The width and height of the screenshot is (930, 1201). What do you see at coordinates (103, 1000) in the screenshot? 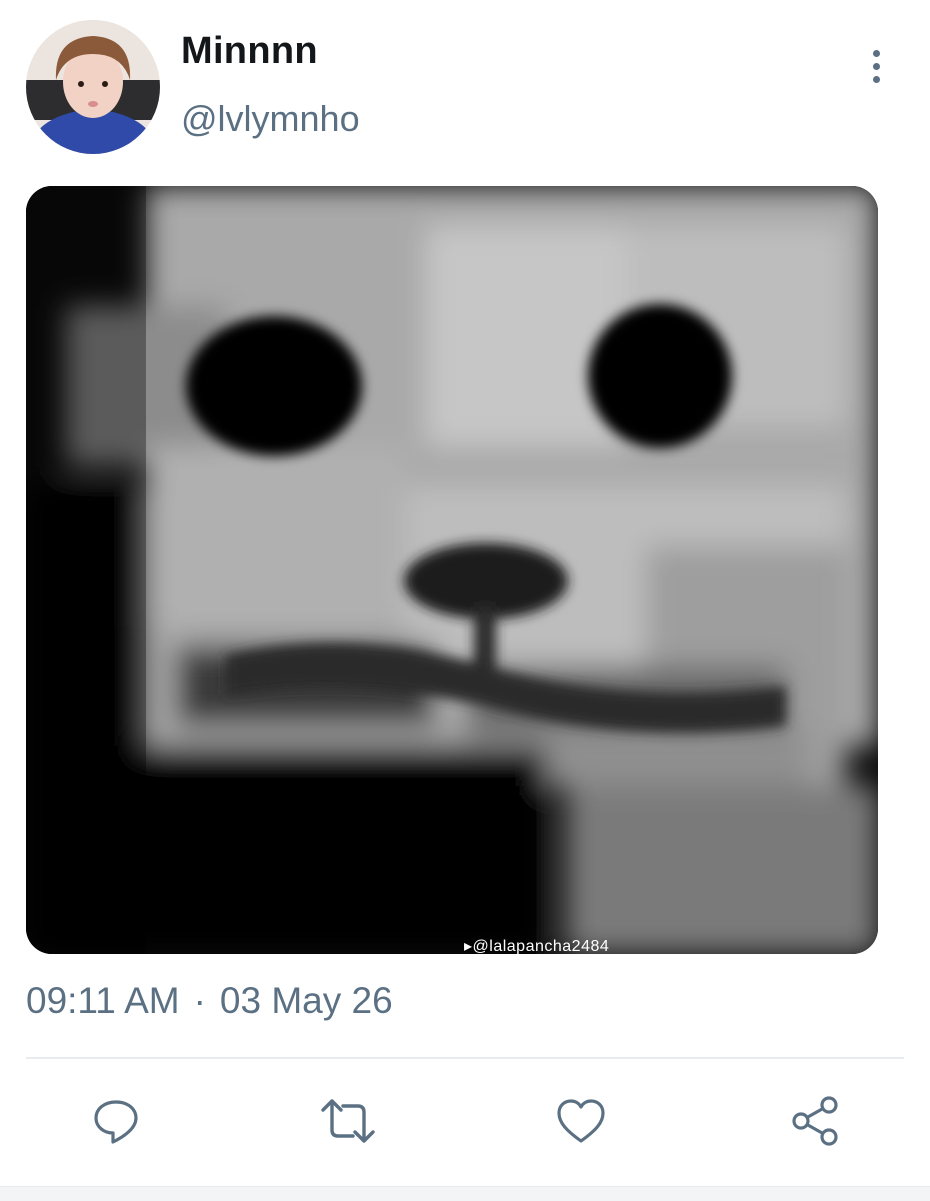
I see `tweet-time: 09:11 AM` at bounding box center [103, 1000].